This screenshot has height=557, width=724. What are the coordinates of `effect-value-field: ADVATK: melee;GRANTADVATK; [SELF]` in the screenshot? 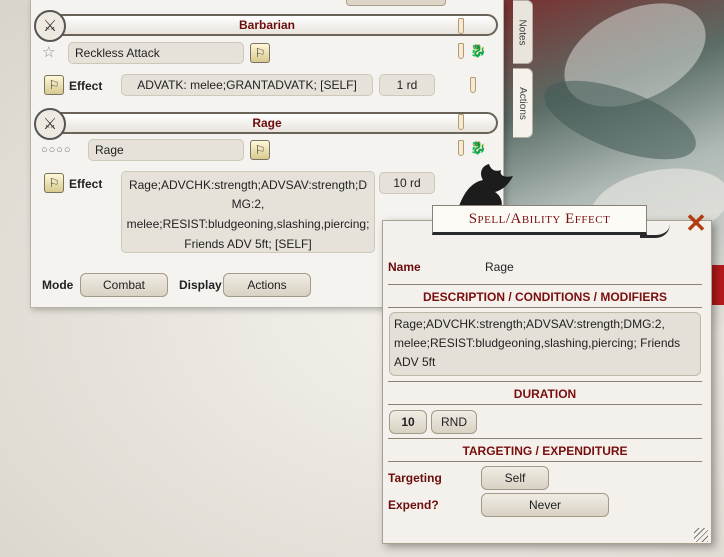 It's located at (247, 85).